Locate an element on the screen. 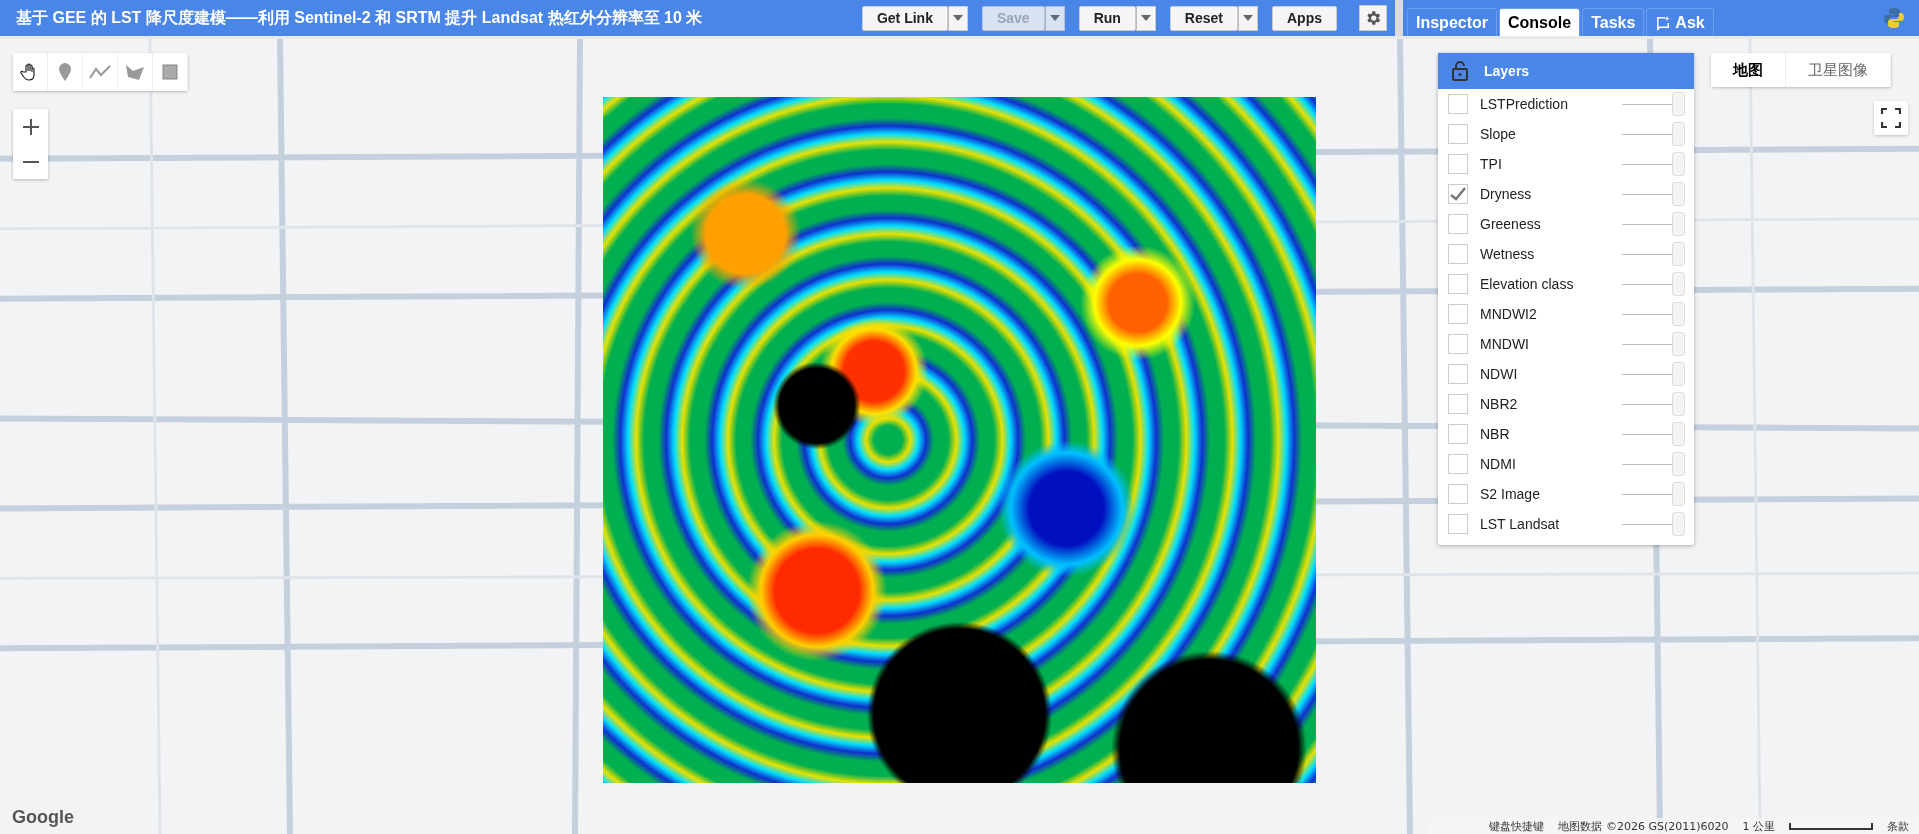  toolbar-button: Get Link is located at coordinates (904, 18).